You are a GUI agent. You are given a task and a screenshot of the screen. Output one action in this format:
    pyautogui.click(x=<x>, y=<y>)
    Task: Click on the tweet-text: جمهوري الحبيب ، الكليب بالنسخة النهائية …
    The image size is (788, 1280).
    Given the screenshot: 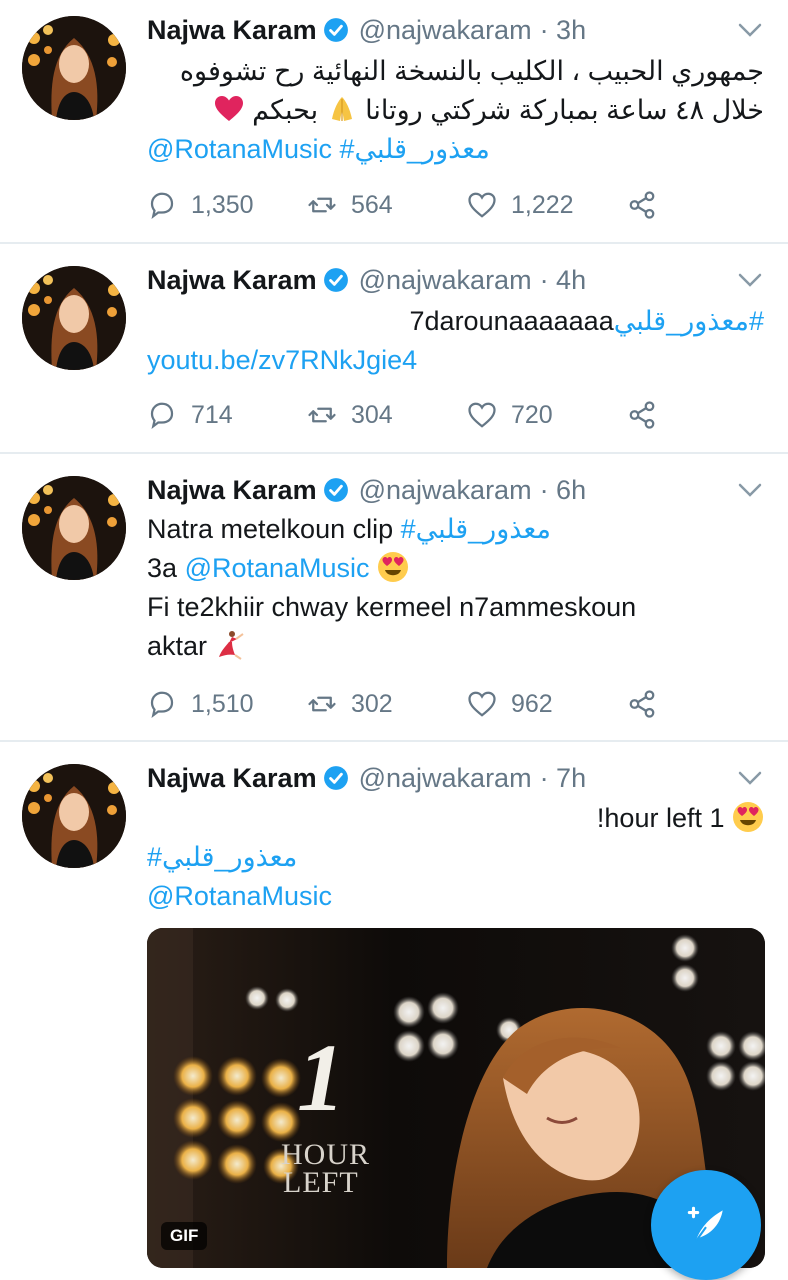 What is the action you would take?
    pyautogui.click(x=455, y=110)
    